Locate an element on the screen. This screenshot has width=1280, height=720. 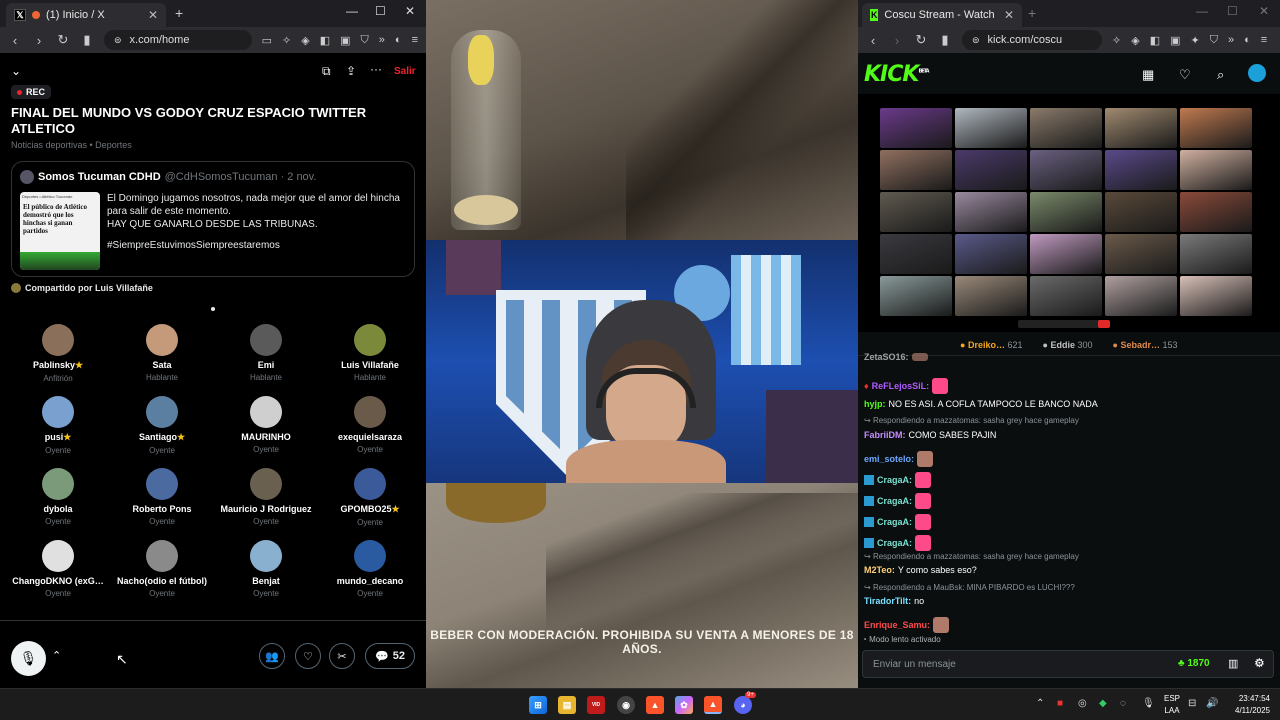
address-bar: ⊜ kick.com/coscu is located at coordinates (1032, 40).